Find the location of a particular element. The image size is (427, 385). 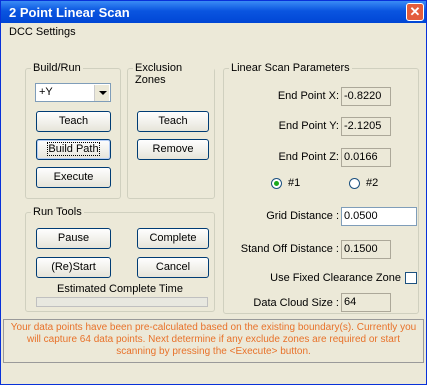

complete-button: Complete is located at coordinates (173, 238).